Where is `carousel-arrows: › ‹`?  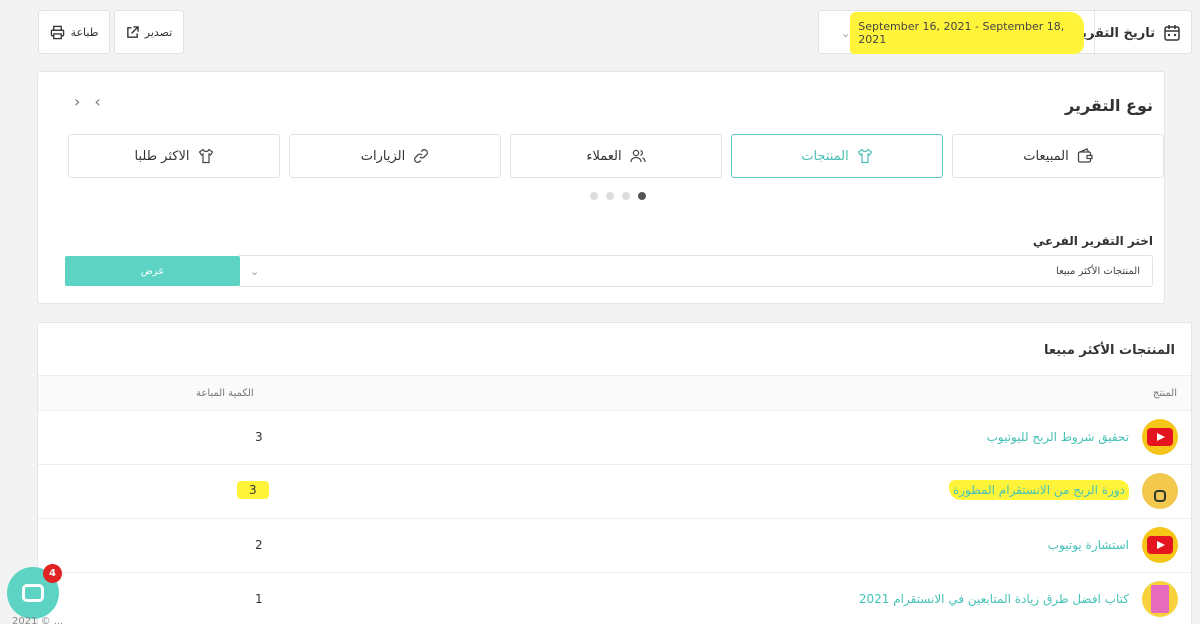 carousel-arrows: › ‹ is located at coordinates (87, 101).